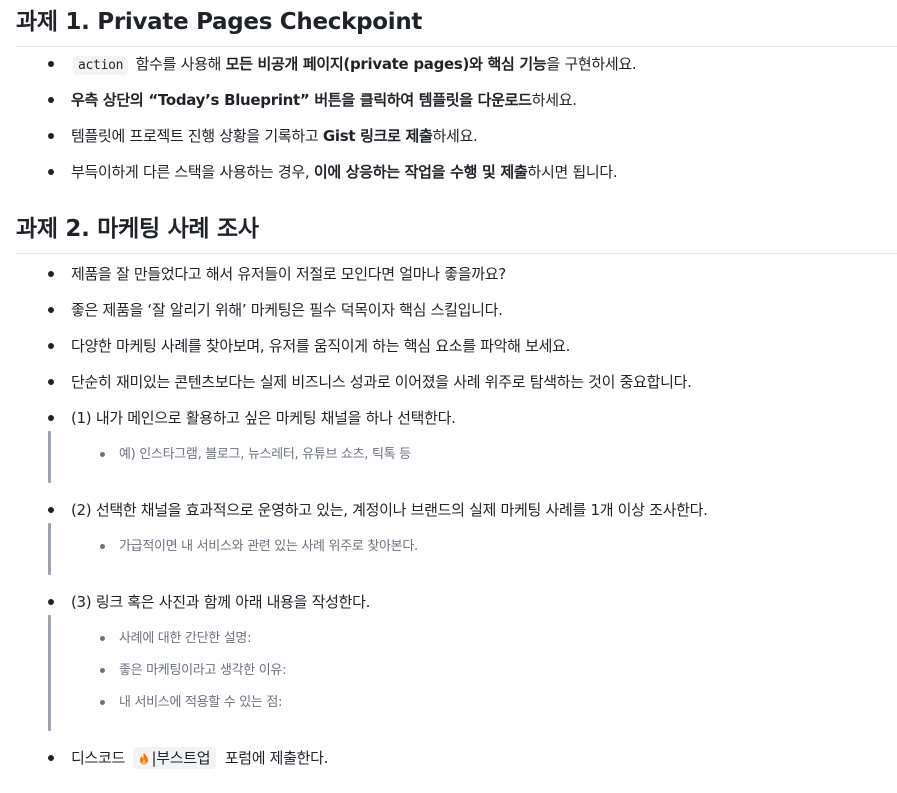 Image resolution: width=897 pixels, height=793 pixels. I want to click on item-text: 디스코드, so click(100, 758).